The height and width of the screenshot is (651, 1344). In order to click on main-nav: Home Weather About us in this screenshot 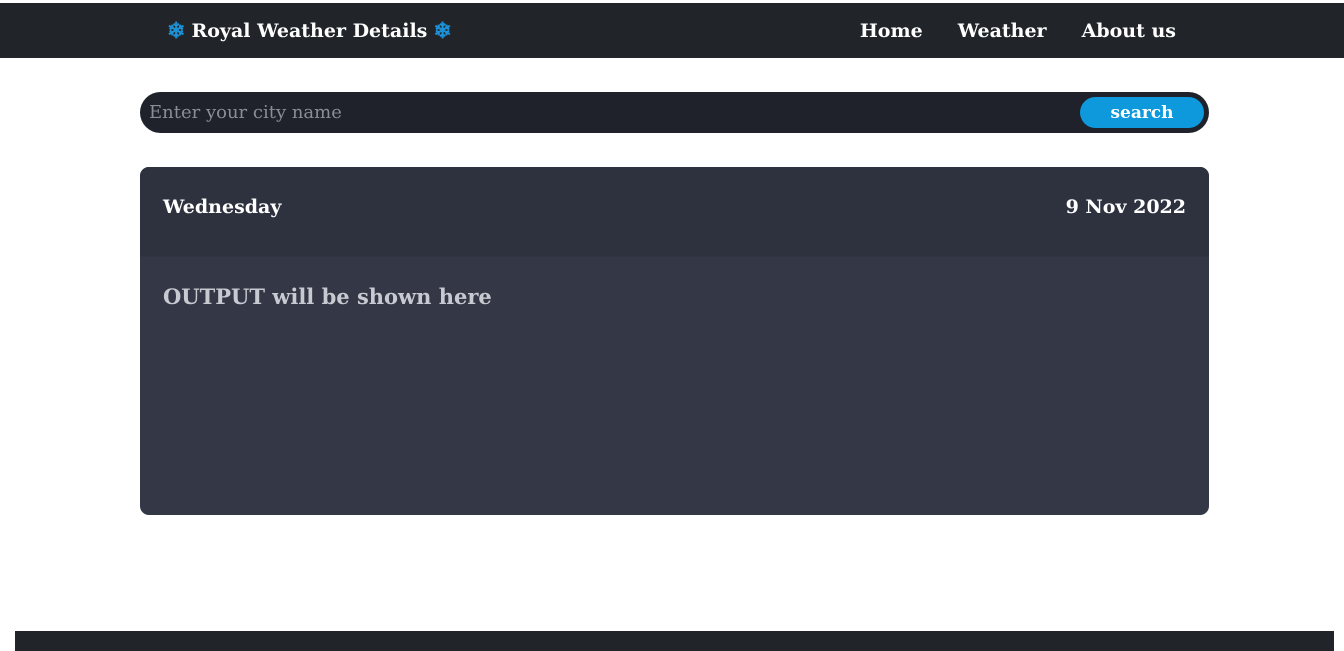, I will do `click(1018, 30)`.